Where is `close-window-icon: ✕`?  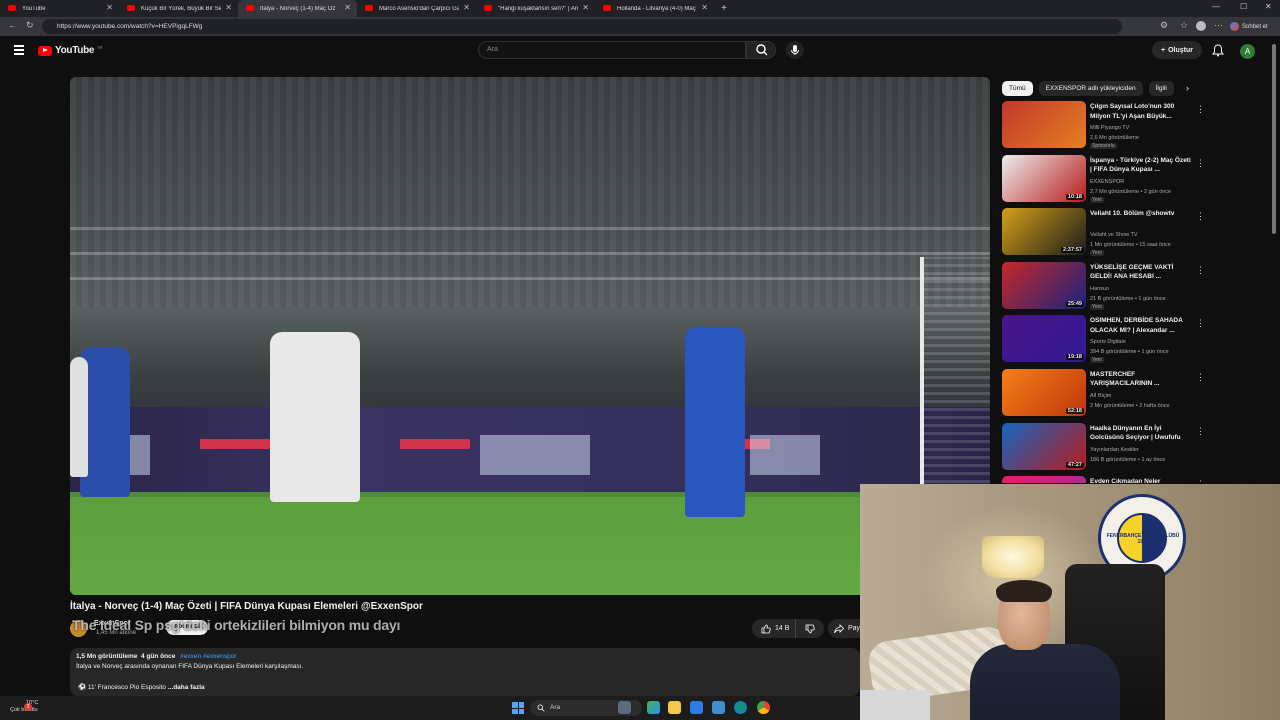
close-window-icon: ✕ is located at coordinates (1268, 6).